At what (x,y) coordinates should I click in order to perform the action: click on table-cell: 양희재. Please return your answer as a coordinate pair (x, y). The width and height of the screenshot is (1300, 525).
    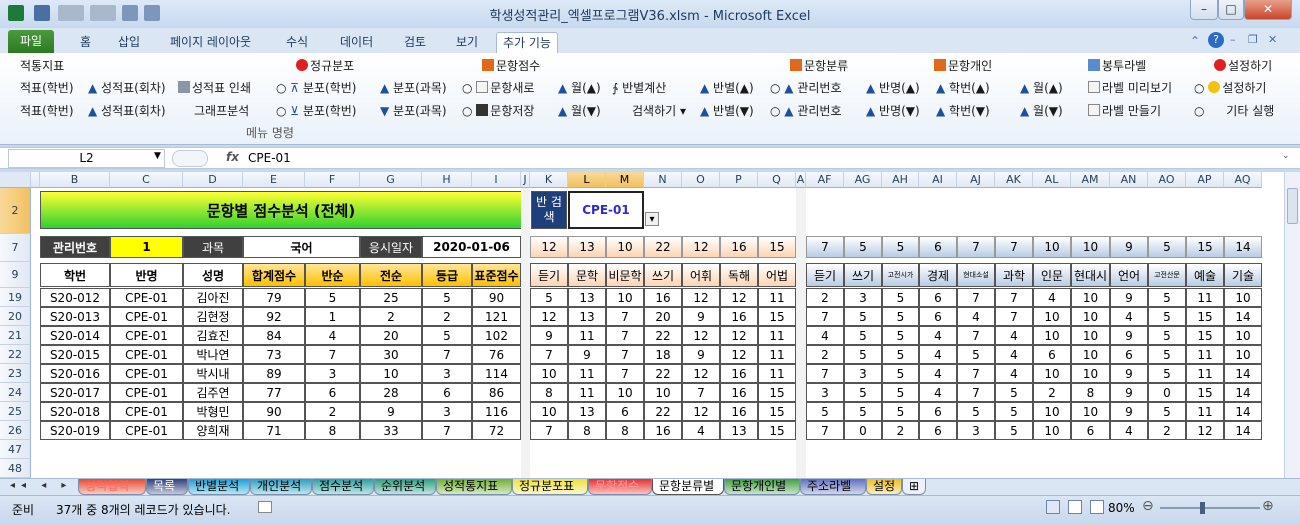
    Looking at the image, I should click on (213, 430).